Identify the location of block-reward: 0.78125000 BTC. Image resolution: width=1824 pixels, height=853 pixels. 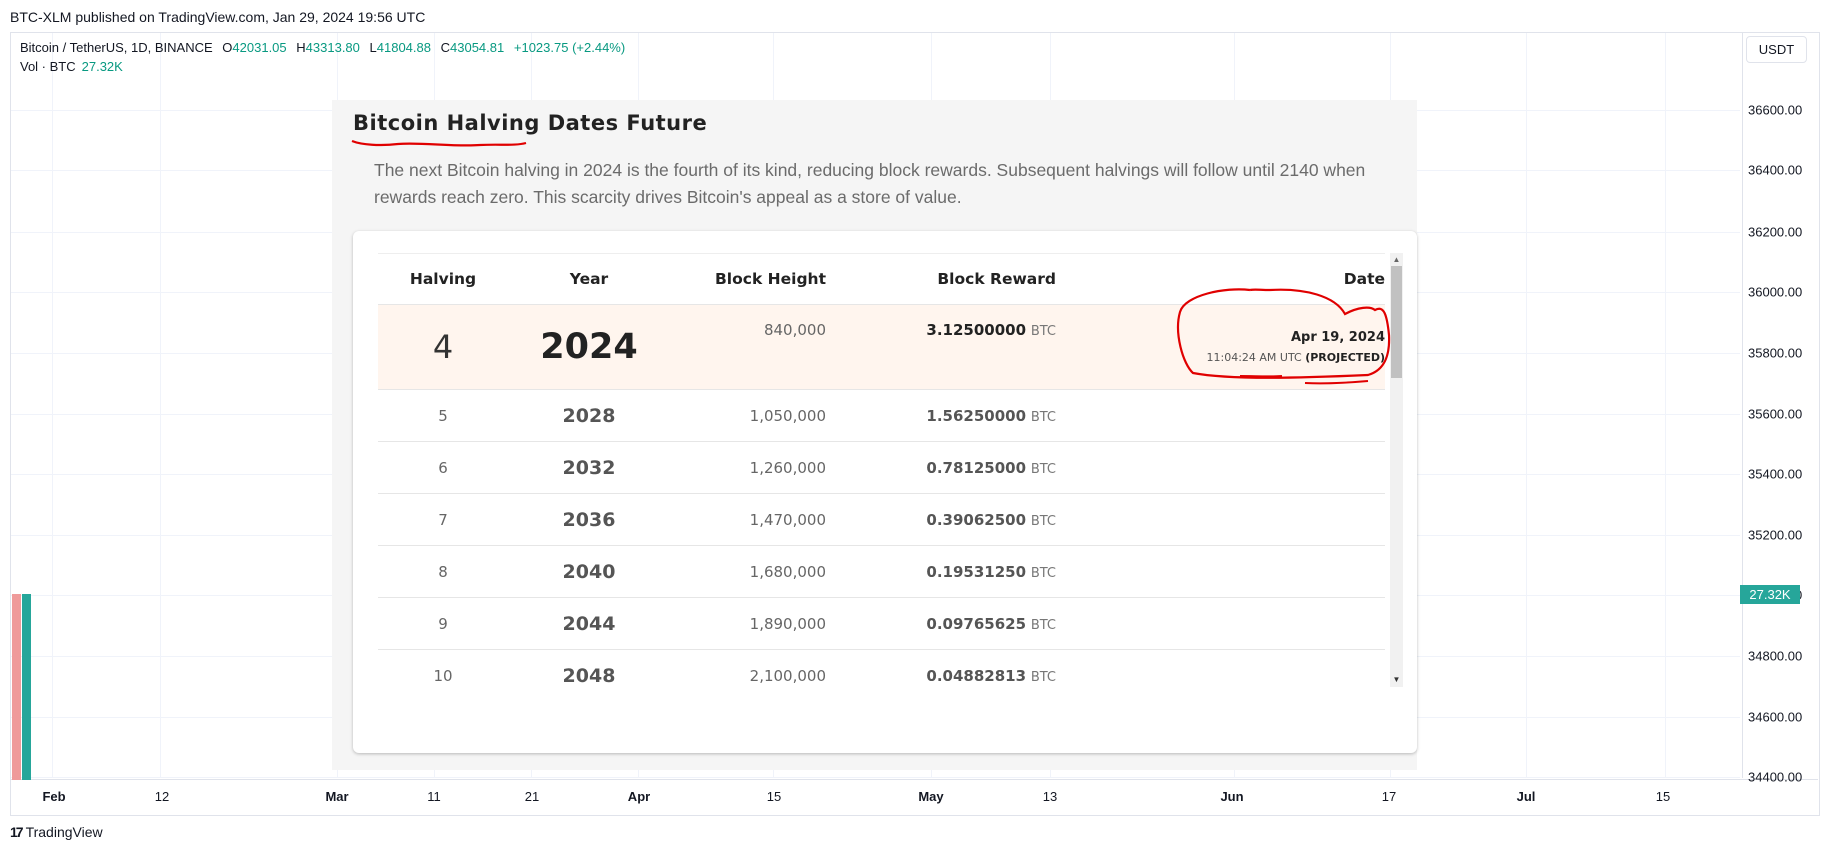
(942, 467).